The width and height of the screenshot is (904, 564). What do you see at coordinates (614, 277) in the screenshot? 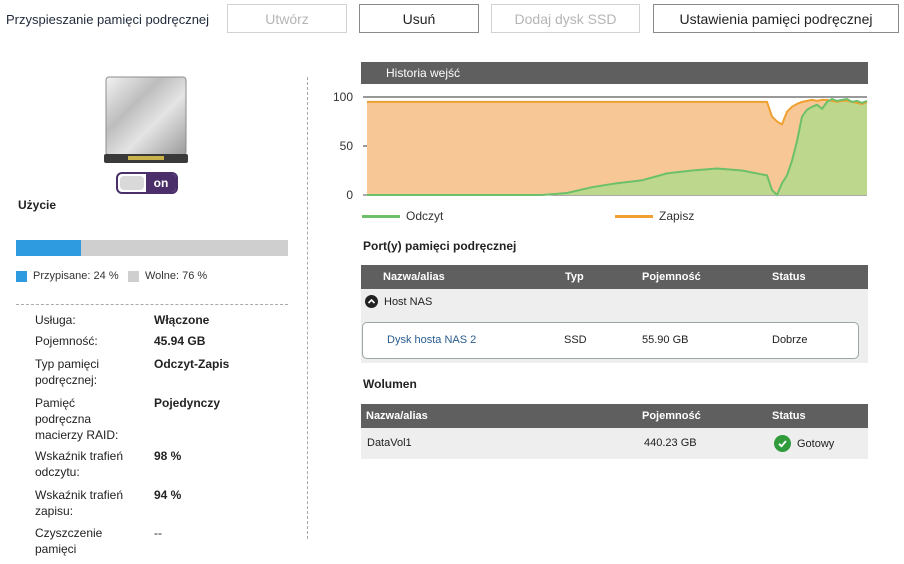
I see `cache-ports-header: Nazwa/alias Typ Pojemność Status` at bounding box center [614, 277].